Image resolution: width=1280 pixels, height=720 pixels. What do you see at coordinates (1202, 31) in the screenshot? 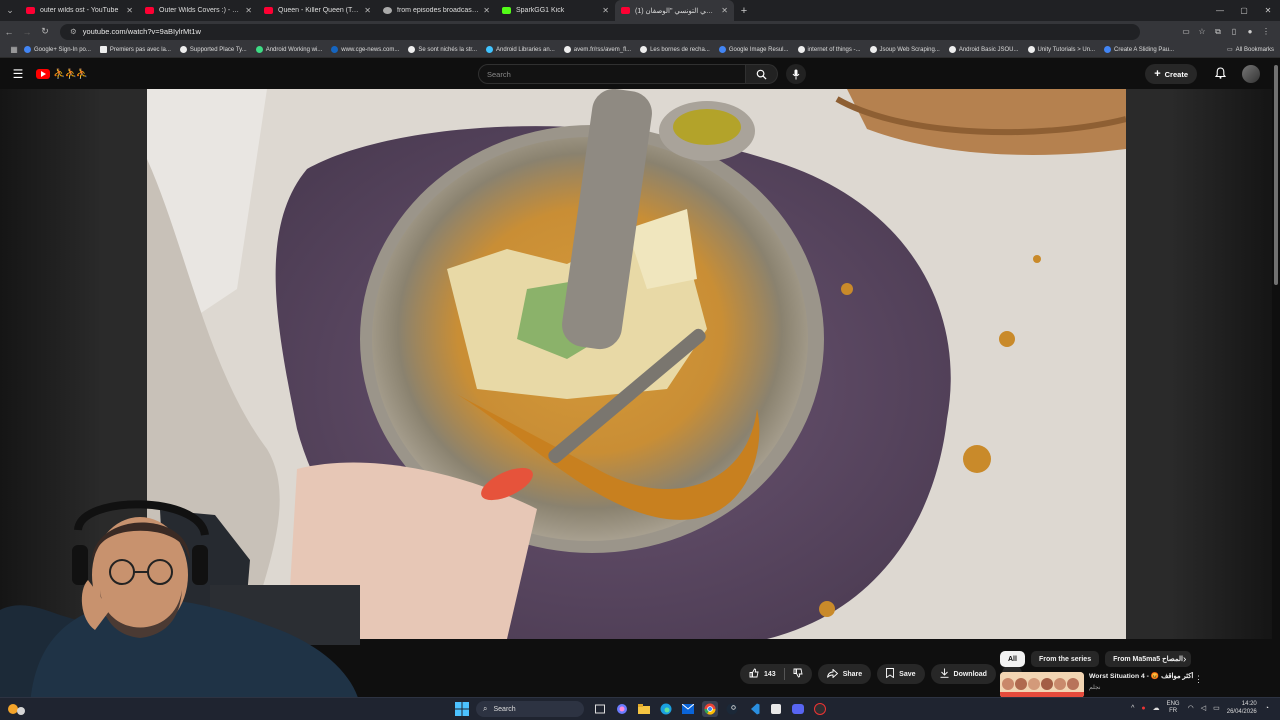
I see `bookmark-star-icon: ☆` at bounding box center [1202, 31].